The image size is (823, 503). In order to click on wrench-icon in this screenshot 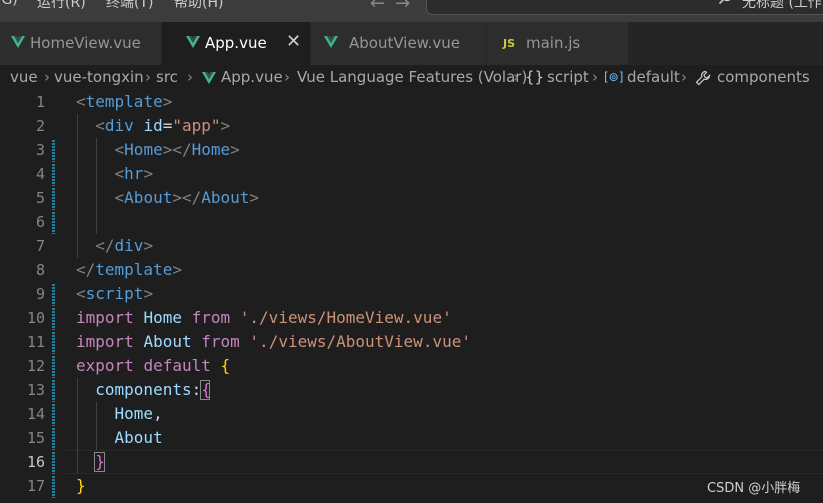, I will do `click(703, 78)`.